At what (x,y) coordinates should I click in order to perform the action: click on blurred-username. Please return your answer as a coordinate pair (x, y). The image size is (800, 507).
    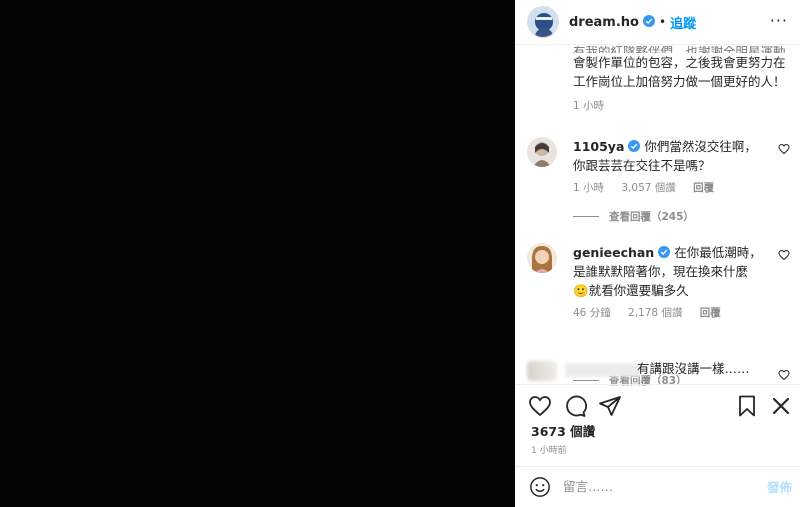
    Looking at the image, I should click on (603, 370).